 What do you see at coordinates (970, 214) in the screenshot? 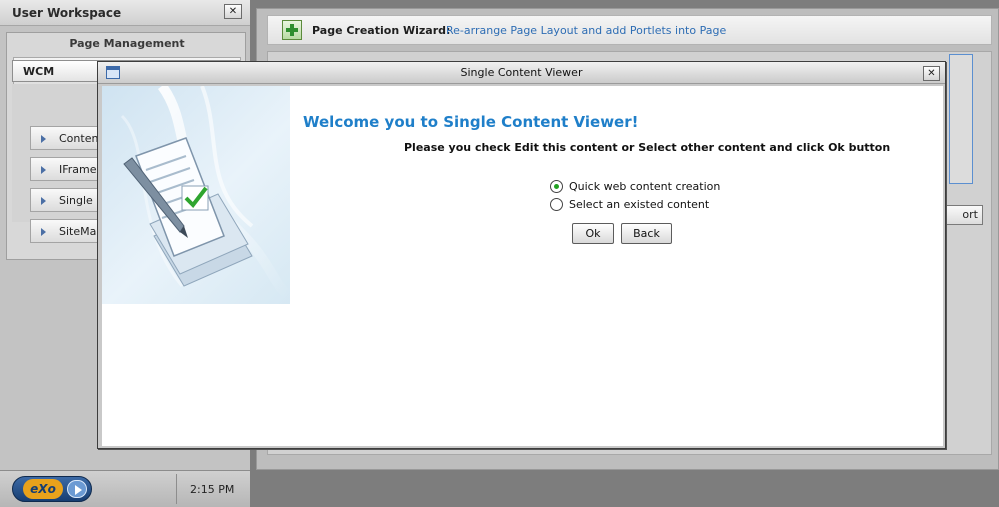
I see `wizard-partial-button-label: ort` at bounding box center [970, 214].